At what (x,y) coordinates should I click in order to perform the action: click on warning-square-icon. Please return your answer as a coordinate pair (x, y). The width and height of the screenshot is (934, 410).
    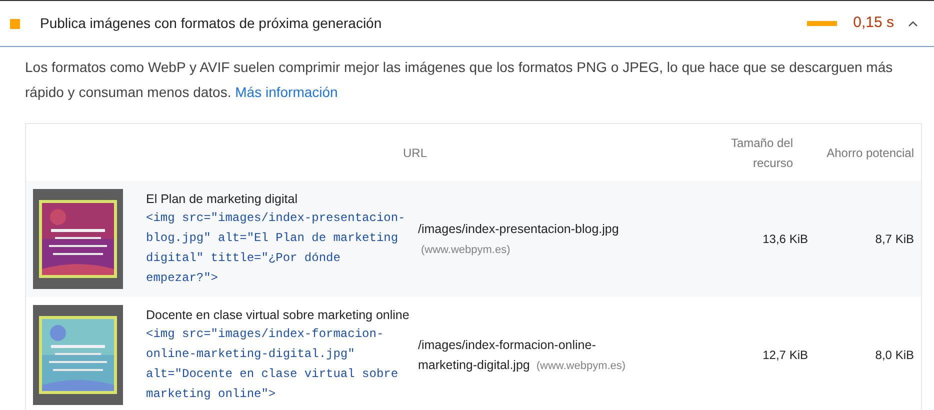
    Looking at the image, I should click on (15, 23).